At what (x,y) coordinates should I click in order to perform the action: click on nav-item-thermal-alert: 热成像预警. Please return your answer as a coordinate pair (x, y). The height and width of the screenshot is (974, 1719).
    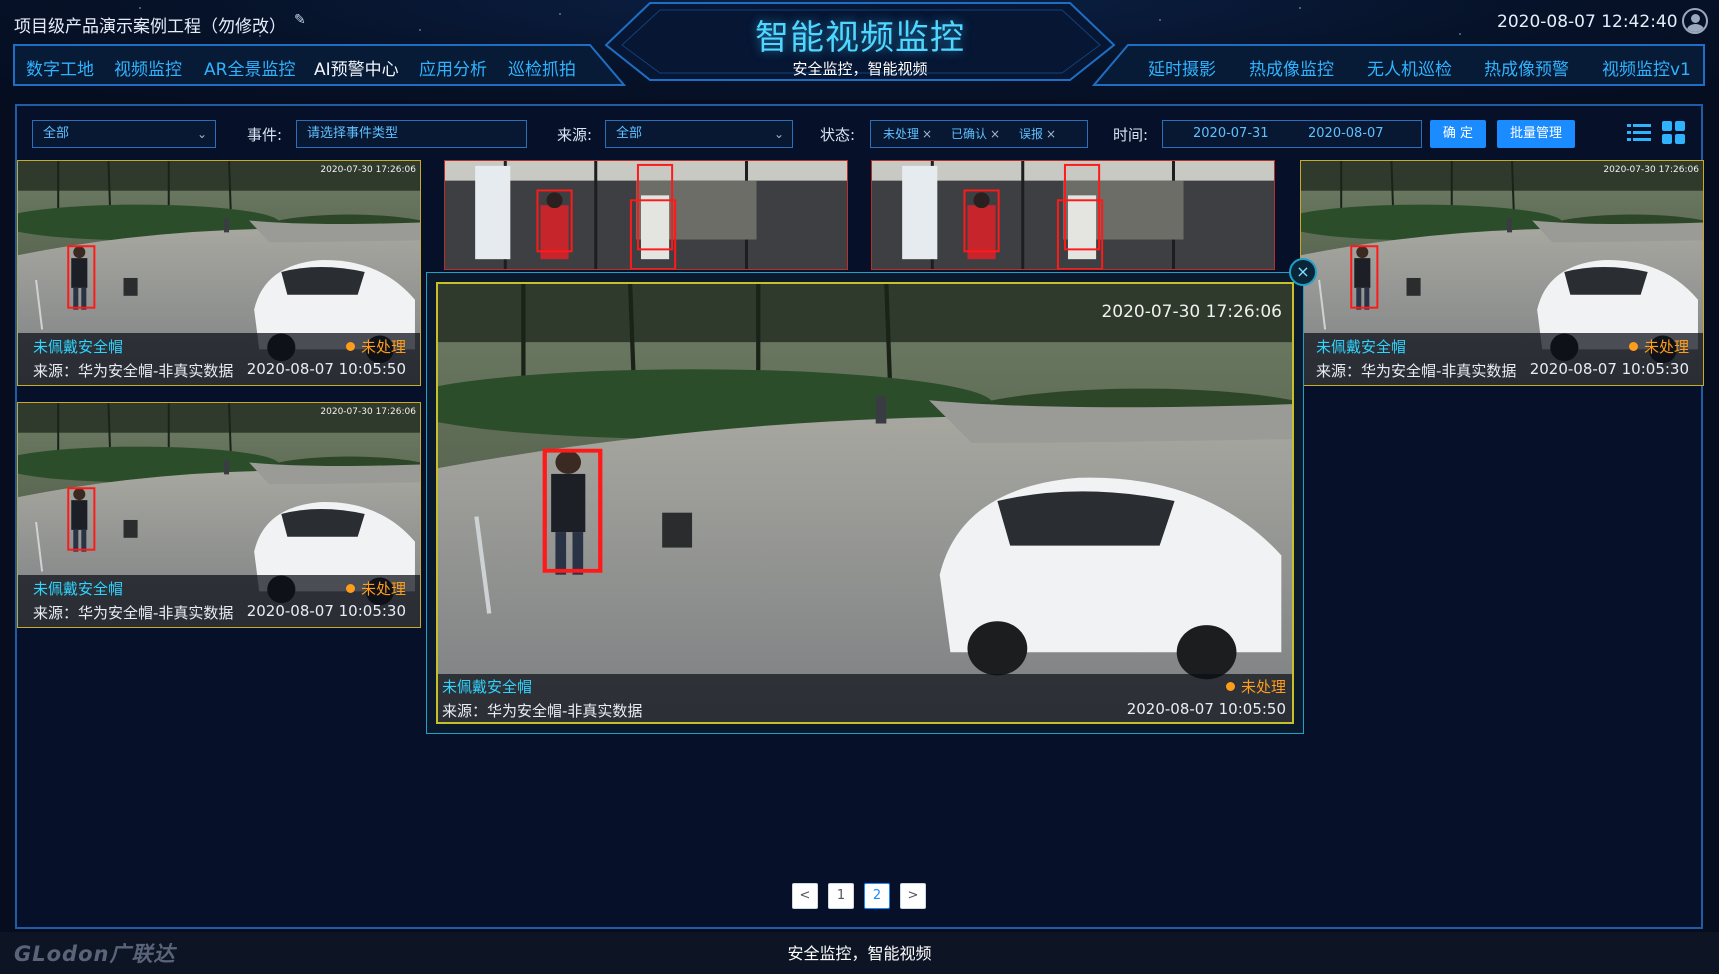
    Looking at the image, I should click on (1526, 67).